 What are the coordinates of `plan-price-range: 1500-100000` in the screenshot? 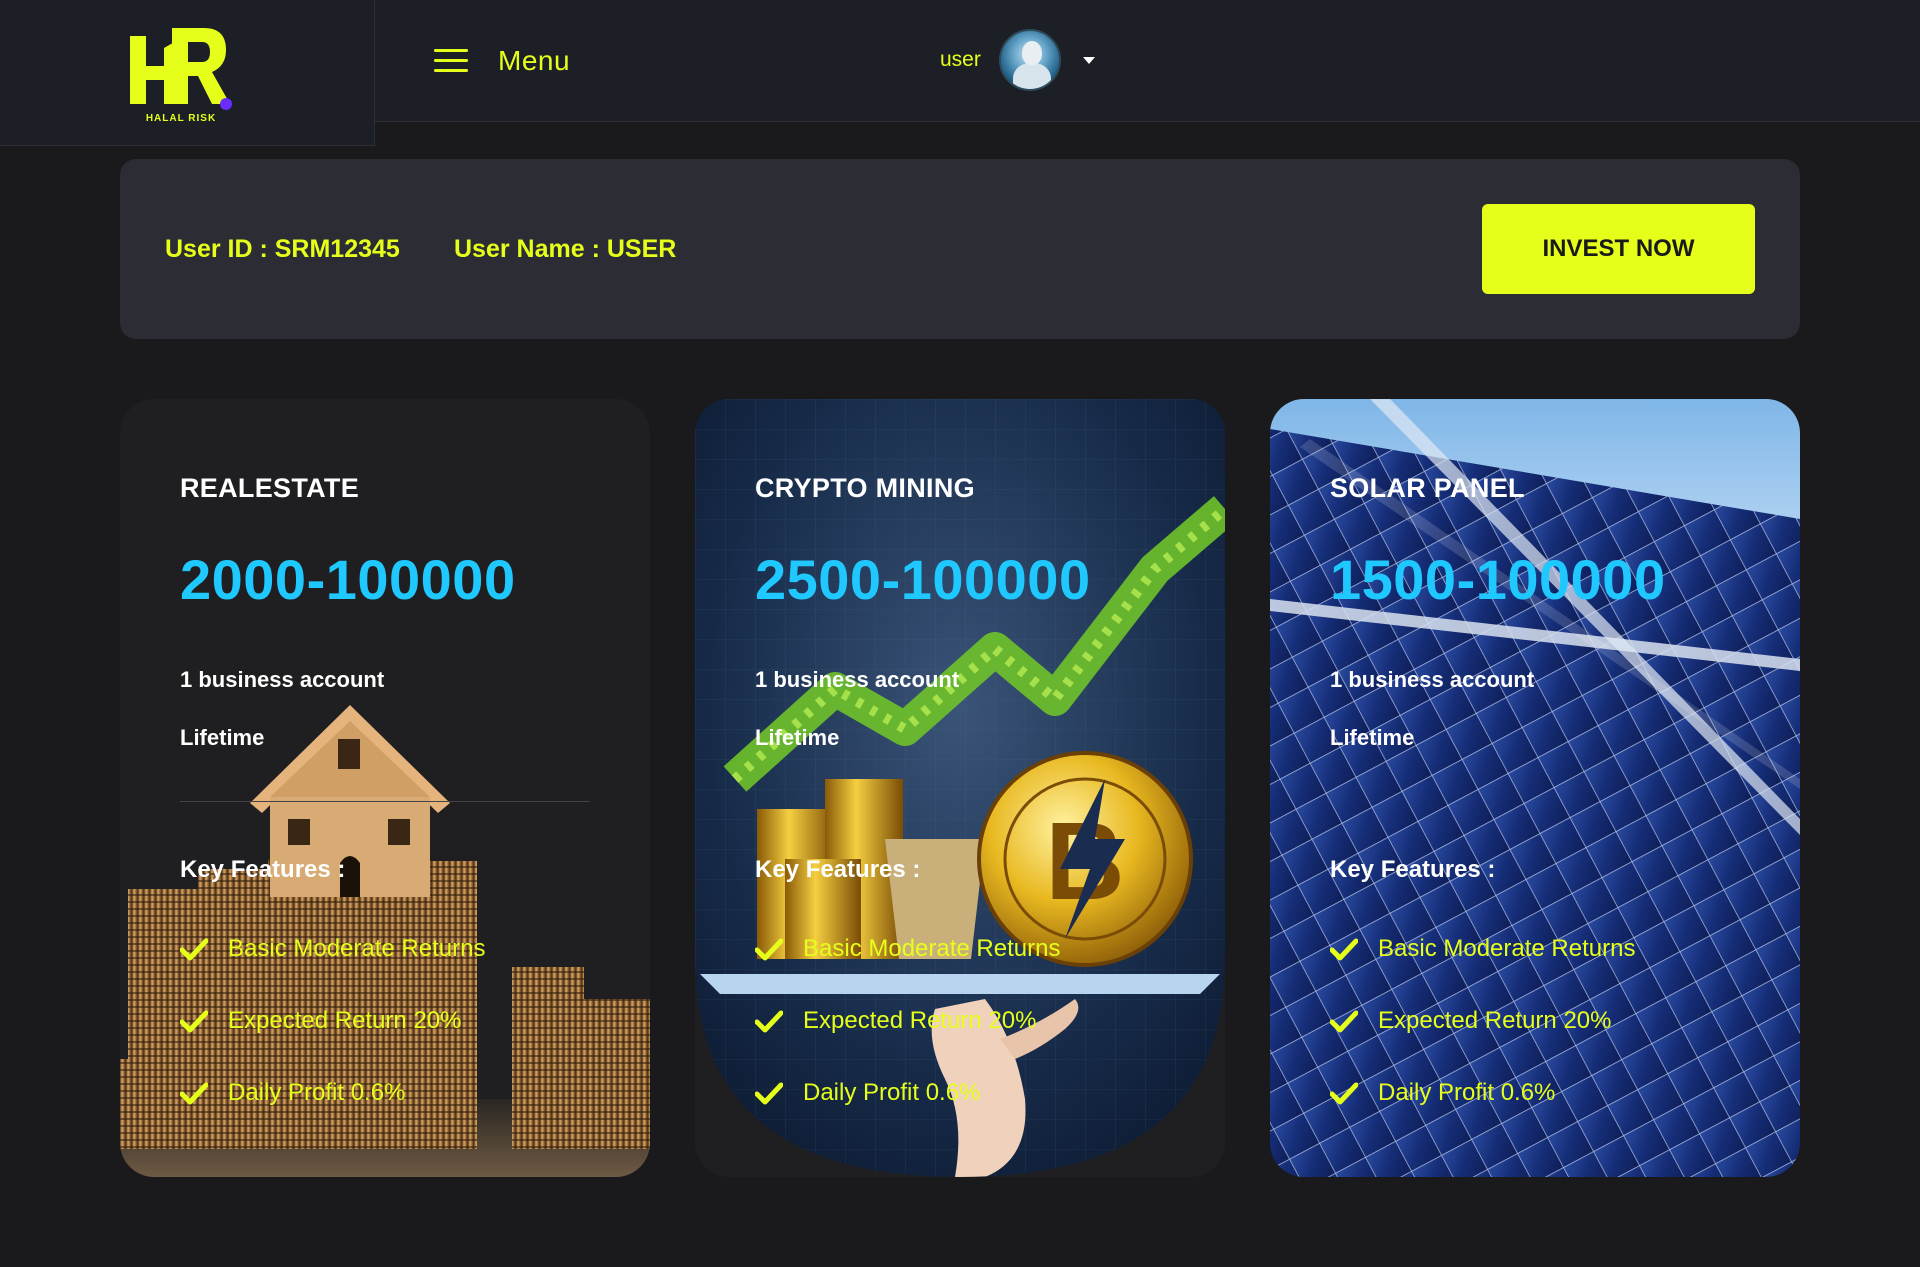 It's located at (1498, 579).